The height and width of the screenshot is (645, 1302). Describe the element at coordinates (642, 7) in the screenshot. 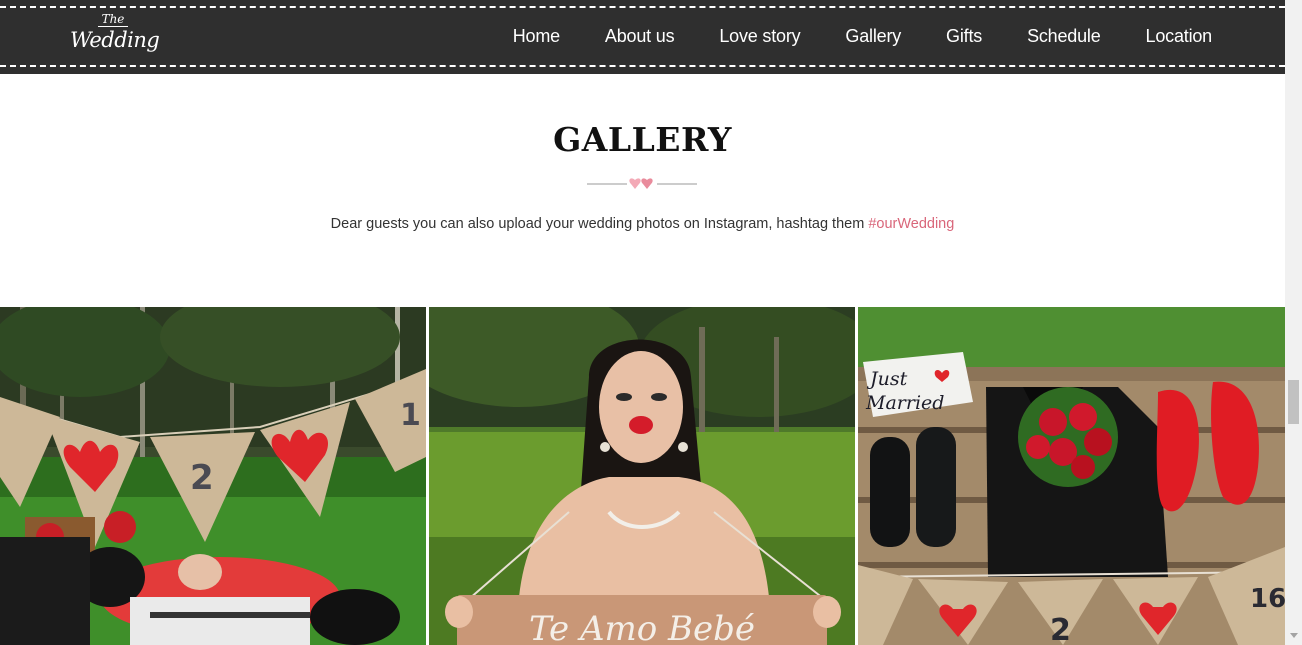

I see `header-dashed-border-top` at that location.